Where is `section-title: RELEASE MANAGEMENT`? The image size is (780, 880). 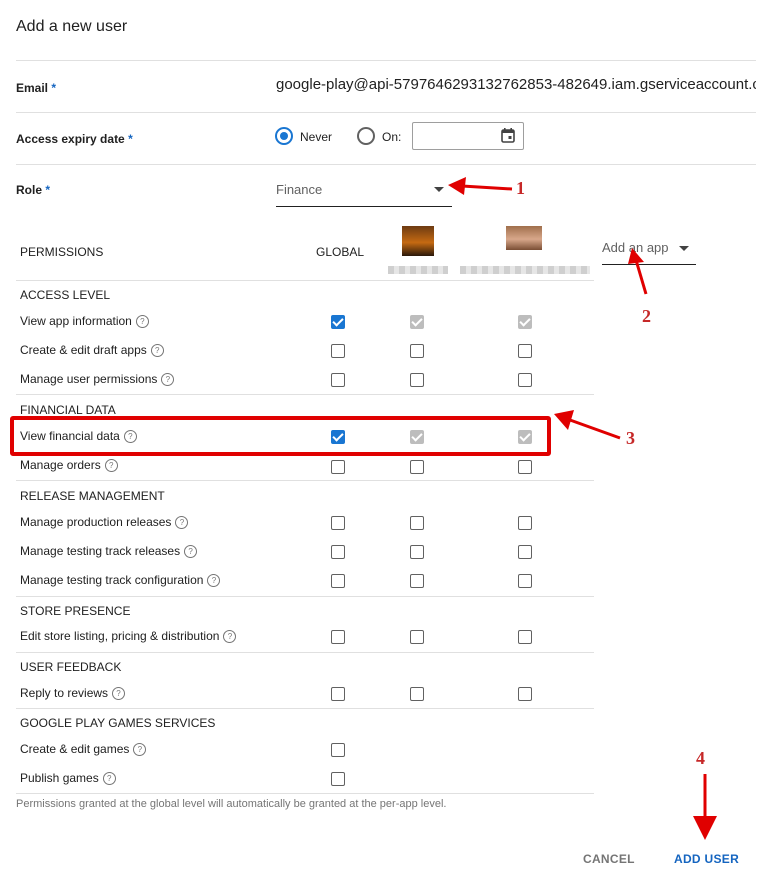 section-title: RELEASE MANAGEMENT is located at coordinates (92, 496).